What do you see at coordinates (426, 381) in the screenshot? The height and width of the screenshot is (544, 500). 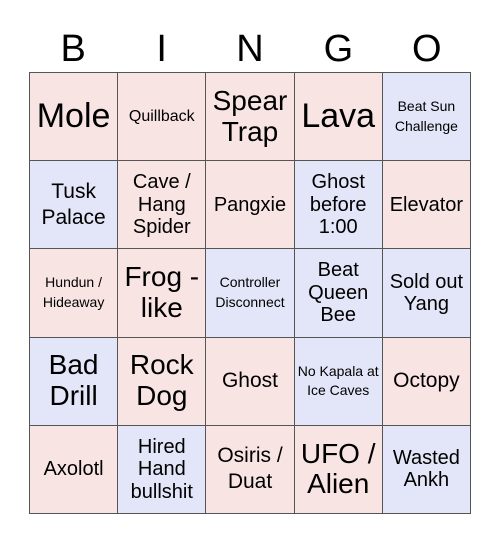 I see `bingo-cell: Octopy` at bounding box center [426, 381].